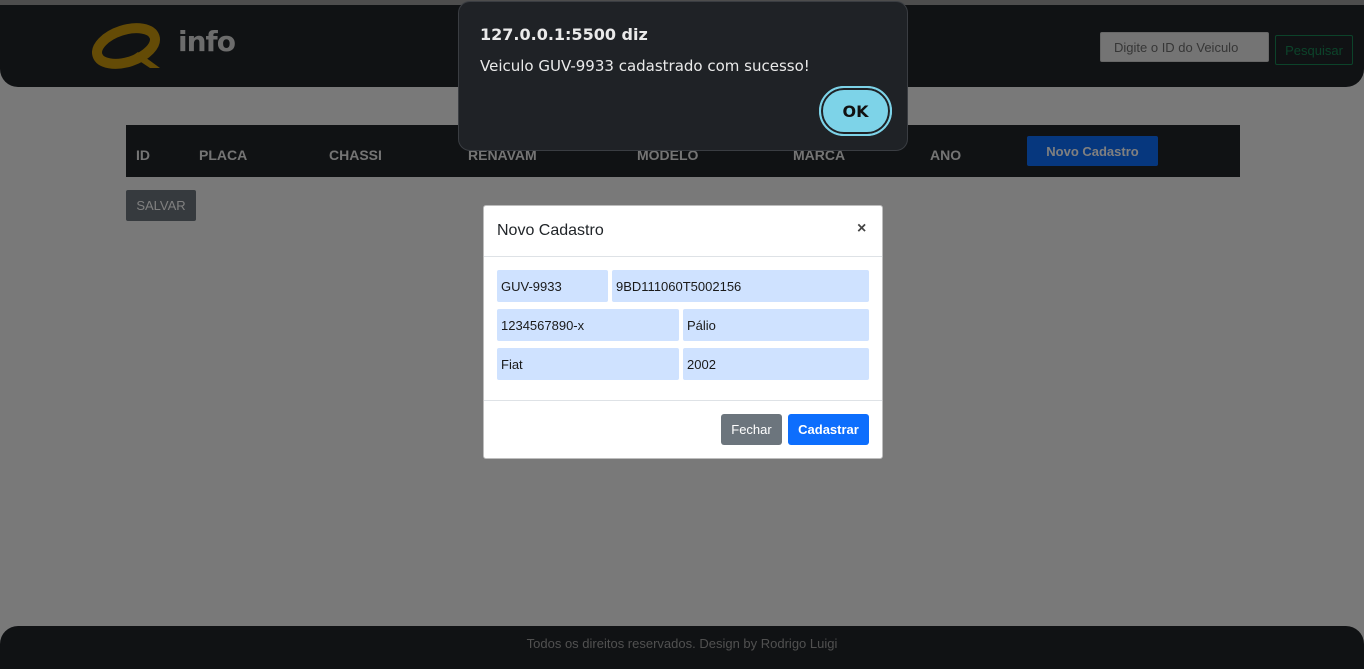  I want to click on placa-field, so click(552, 286).